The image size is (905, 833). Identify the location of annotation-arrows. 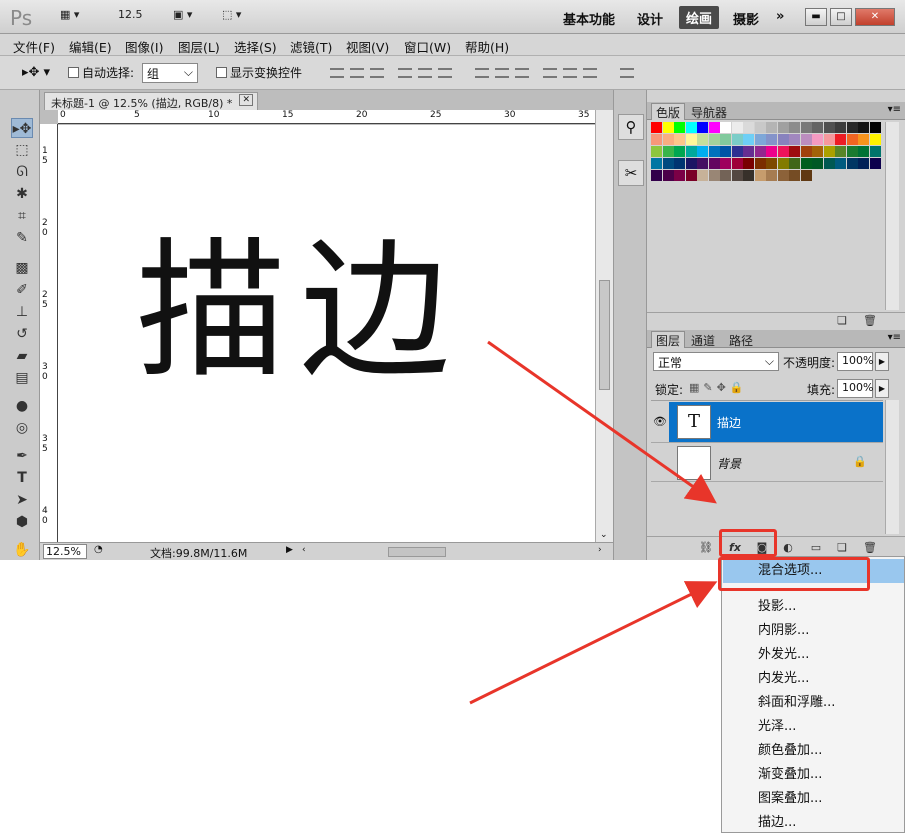
(593, 522).